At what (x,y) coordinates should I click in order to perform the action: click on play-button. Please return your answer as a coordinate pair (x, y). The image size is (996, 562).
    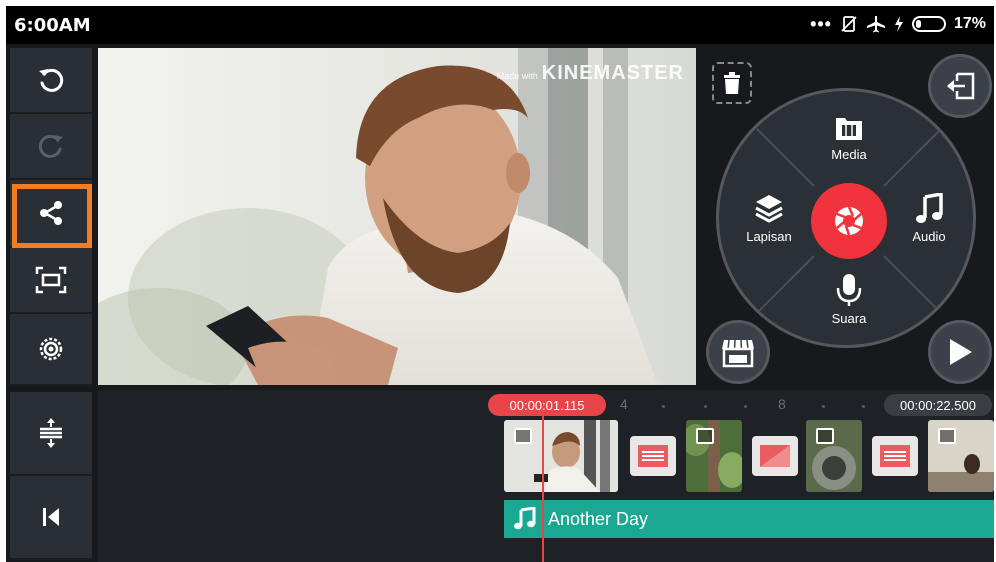
    Looking at the image, I should click on (960, 352).